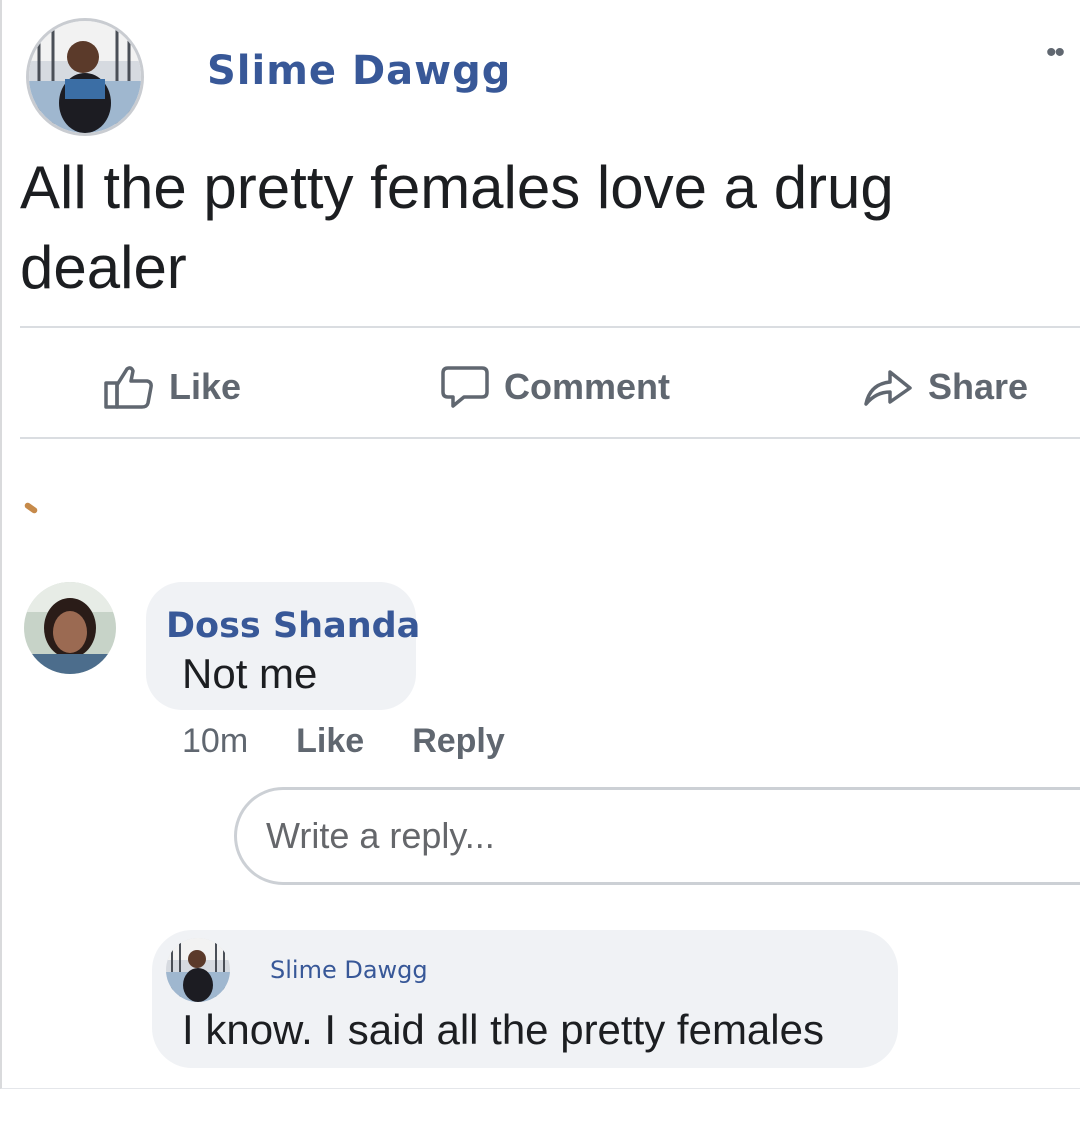 The width and height of the screenshot is (1080, 1148). I want to click on comment-label: Comment, so click(587, 386).